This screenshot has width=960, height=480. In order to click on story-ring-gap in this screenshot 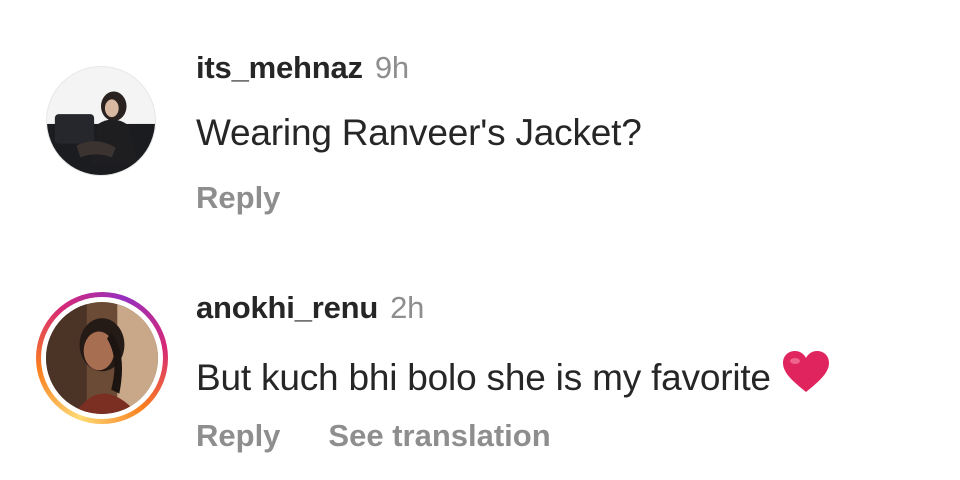, I will do `click(102, 358)`.